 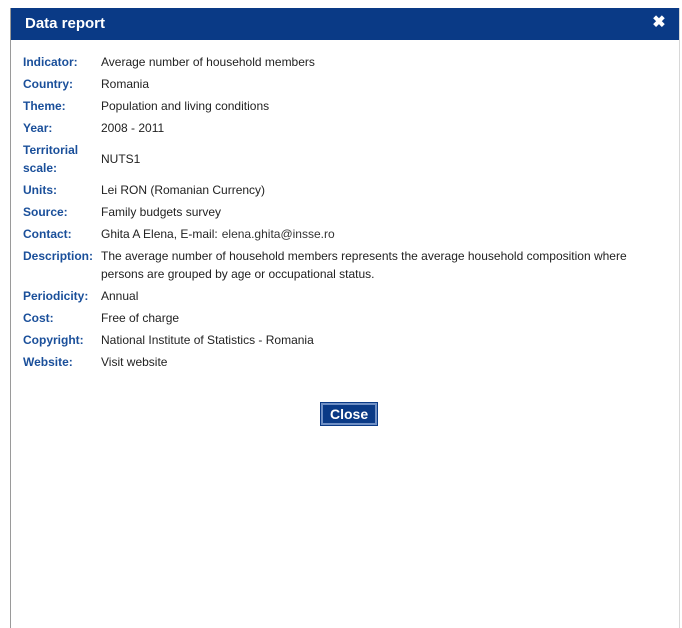 What do you see at coordinates (278, 234) in the screenshot?
I see `contact-email: elena.ghita@insse.ro` at bounding box center [278, 234].